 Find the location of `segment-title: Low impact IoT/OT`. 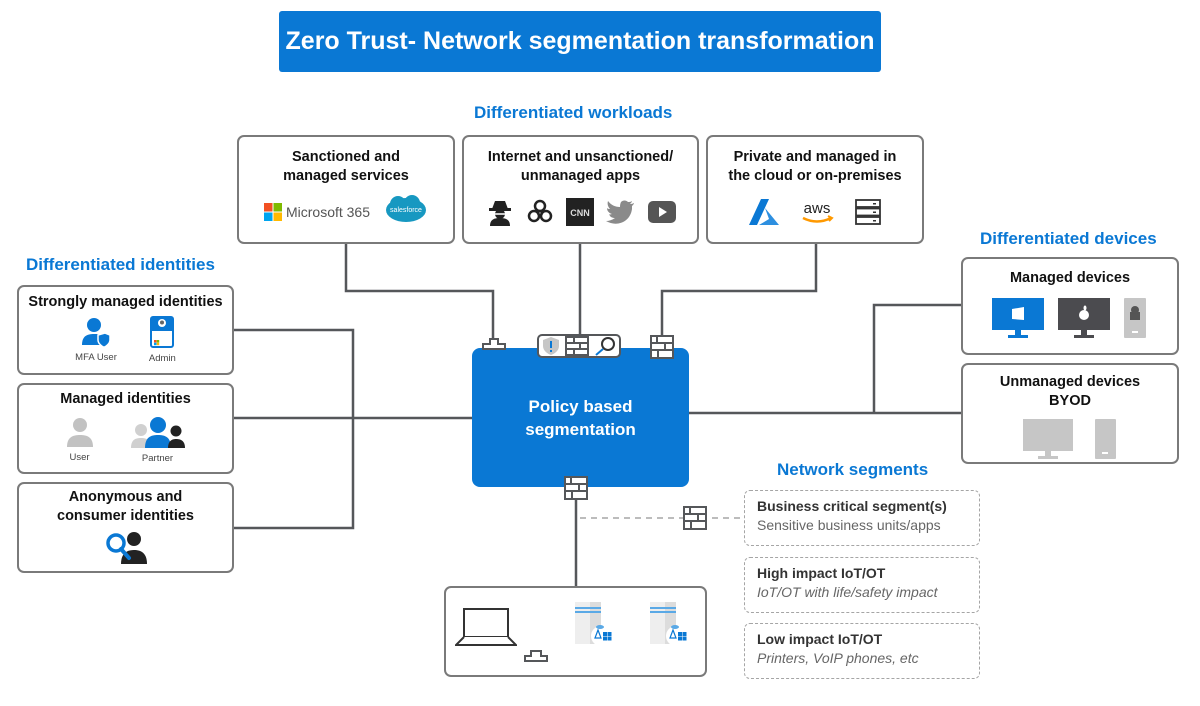

segment-title: Low impact IoT/OT is located at coordinates (820, 639).